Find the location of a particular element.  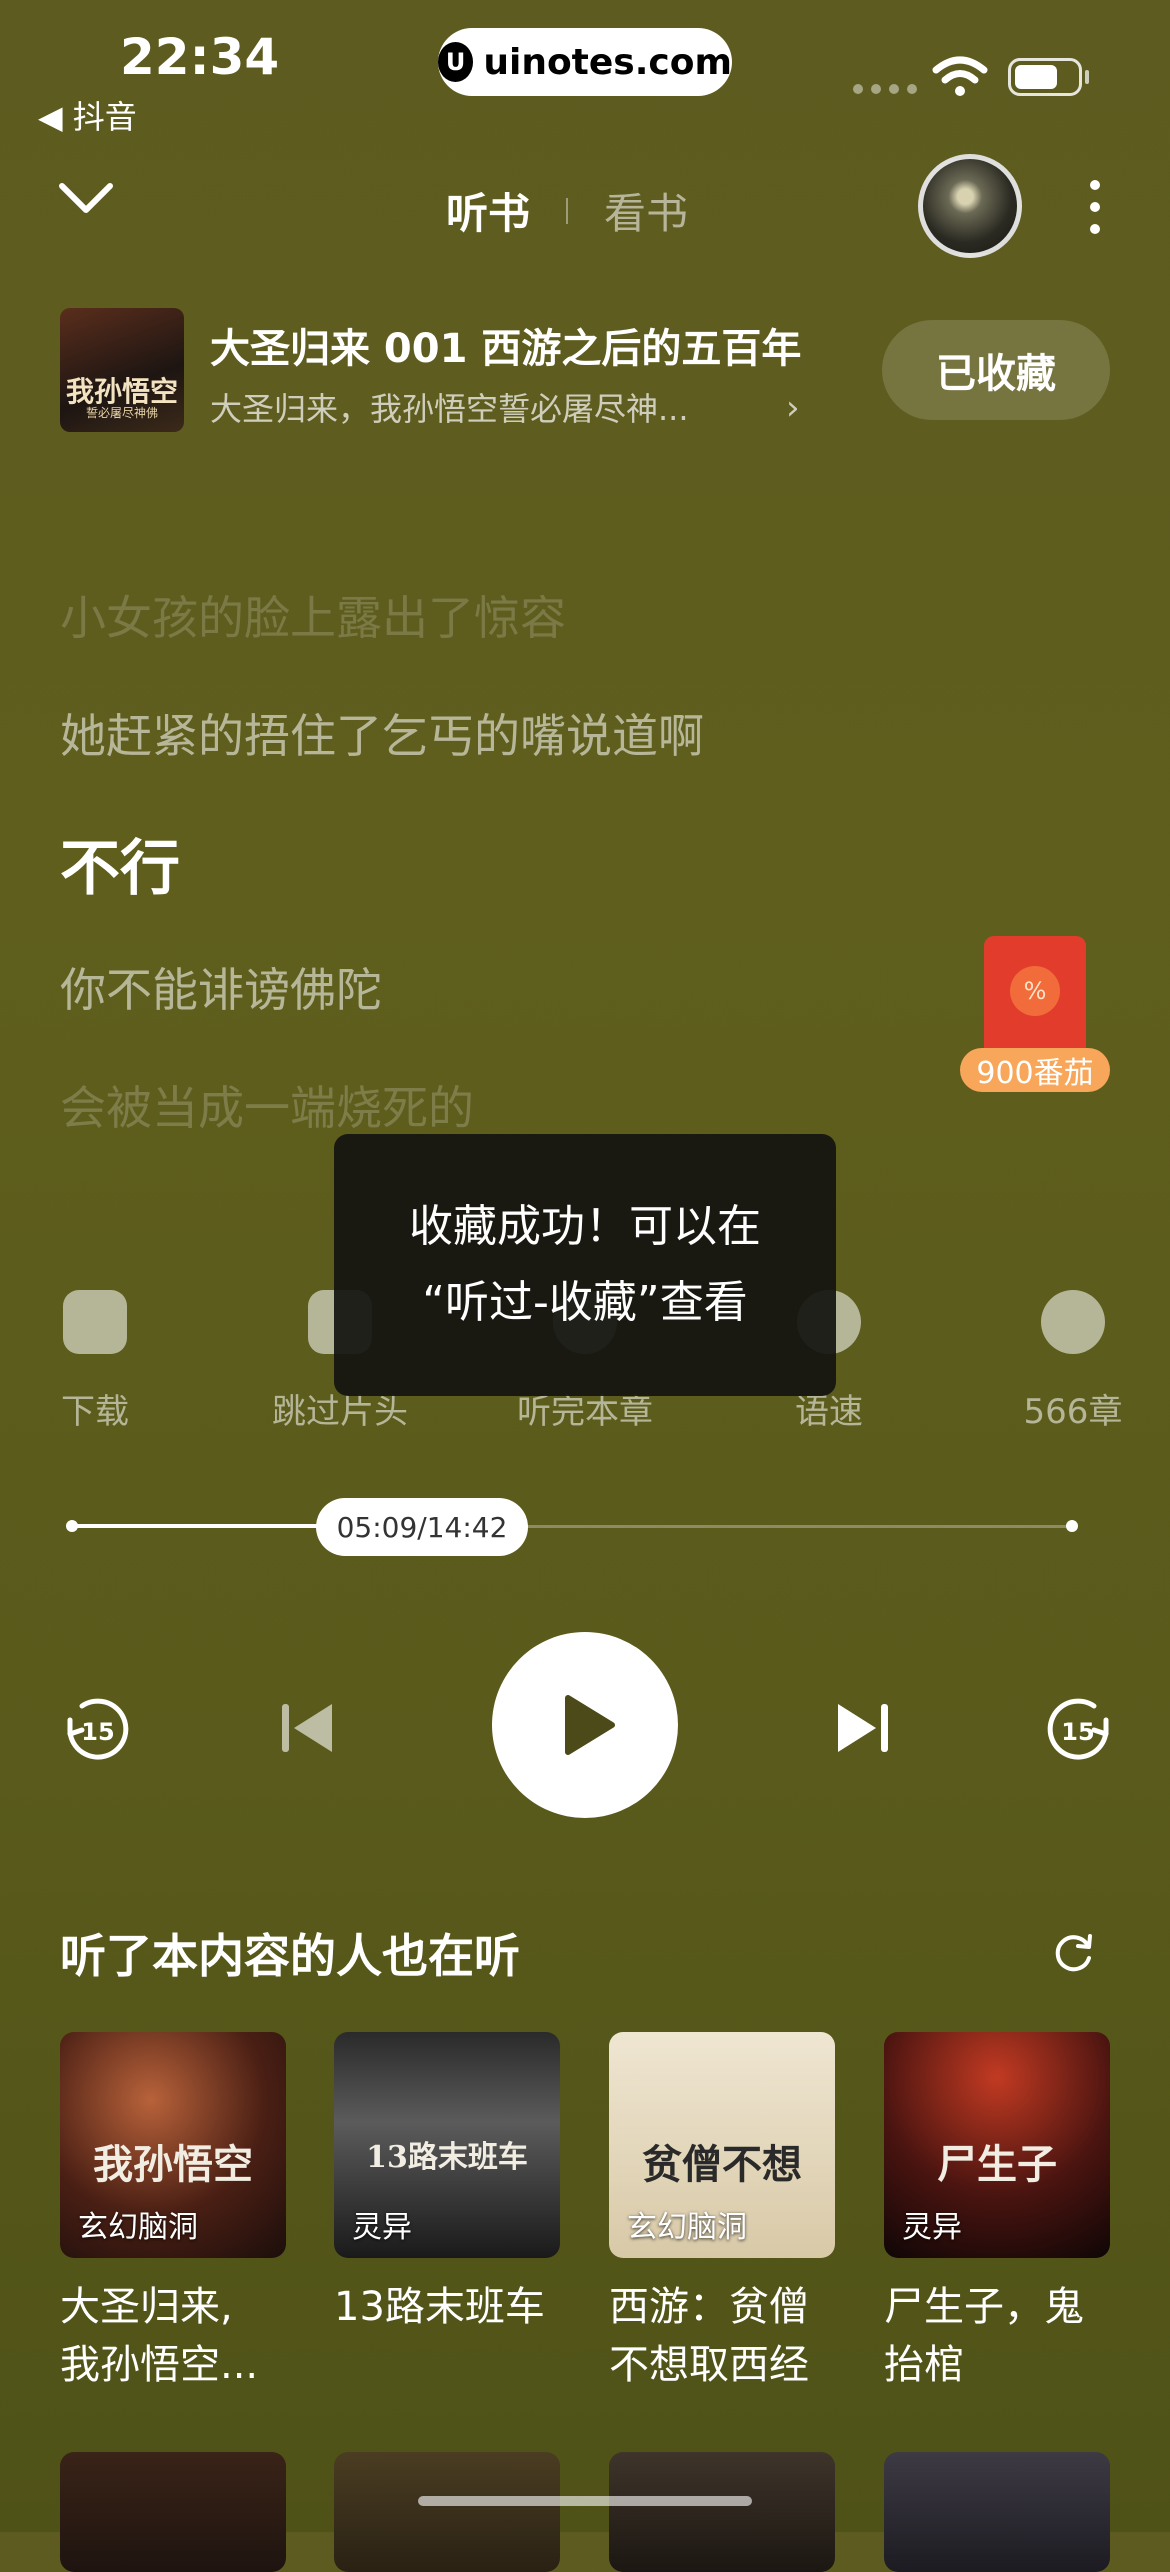

url-pill: U uinotes.com is located at coordinates (585, 62).